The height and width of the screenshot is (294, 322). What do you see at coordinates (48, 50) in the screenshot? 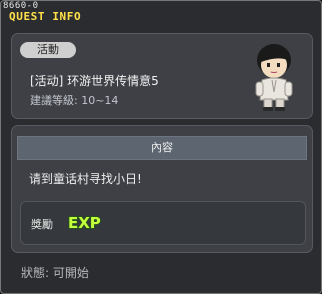
I see `quest-category-tag: 活動` at bounding box center [48, 50].